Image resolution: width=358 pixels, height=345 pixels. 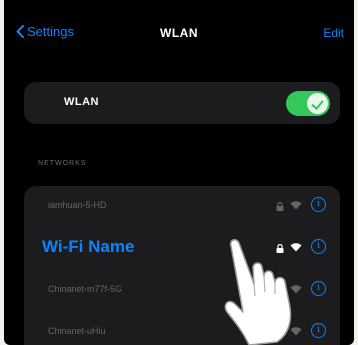 What do you see at coordinates (317, 103) in the screenshot?
I see `toggle-knob` at bounding box center [317, 103].